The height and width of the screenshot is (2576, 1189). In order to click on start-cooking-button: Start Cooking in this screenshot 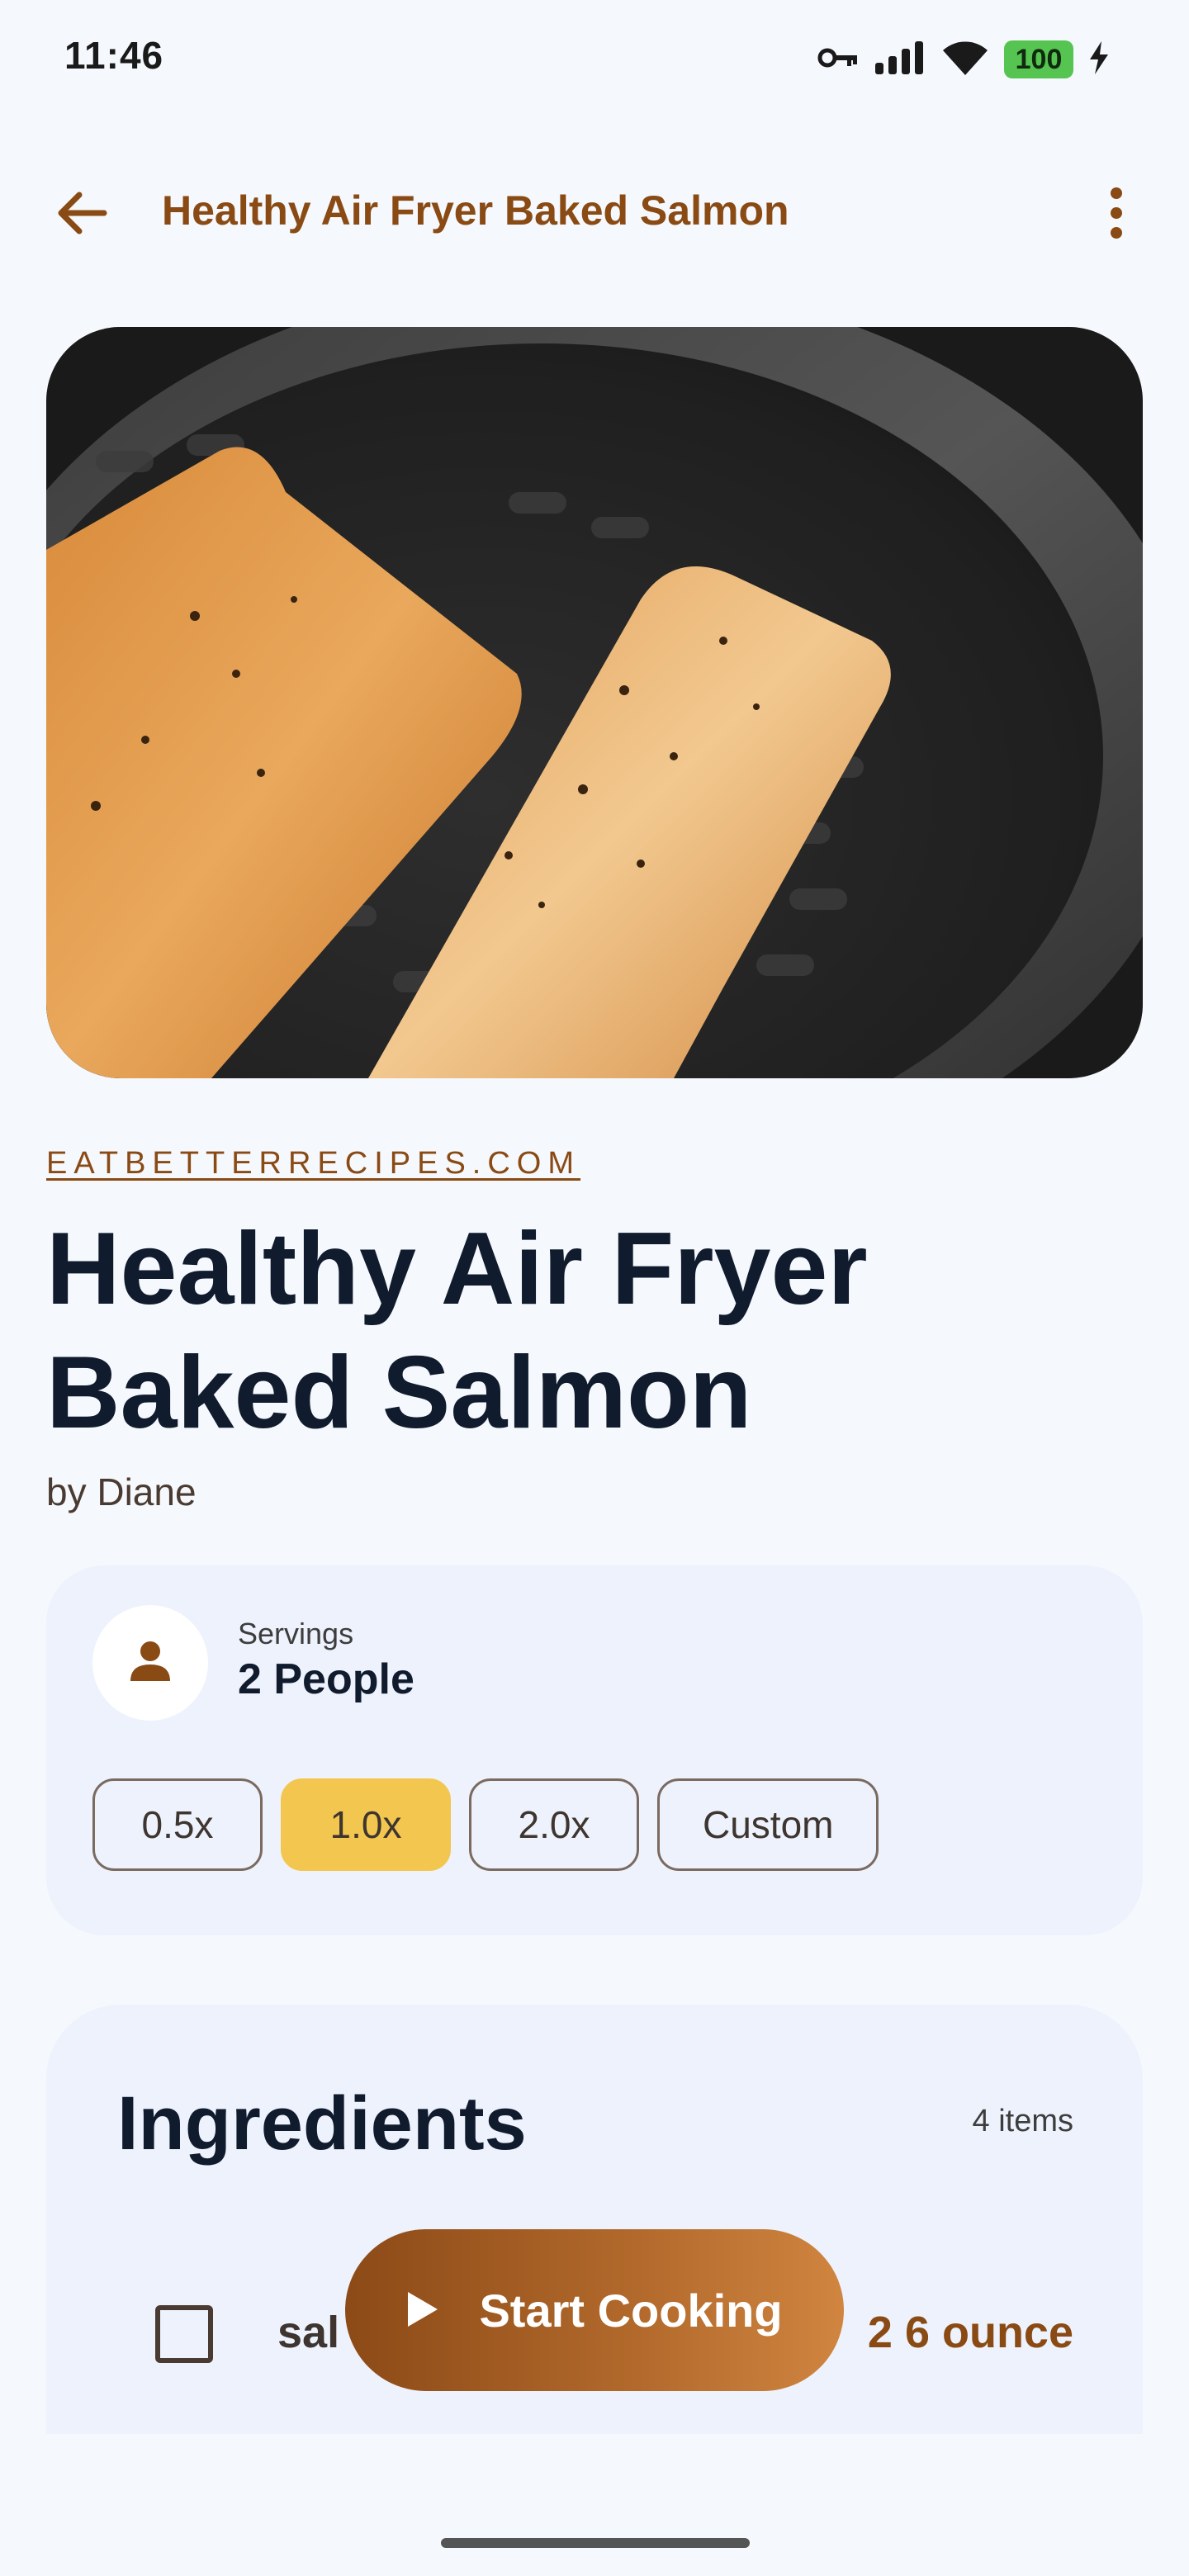, I will do `click(594, 2310)`.